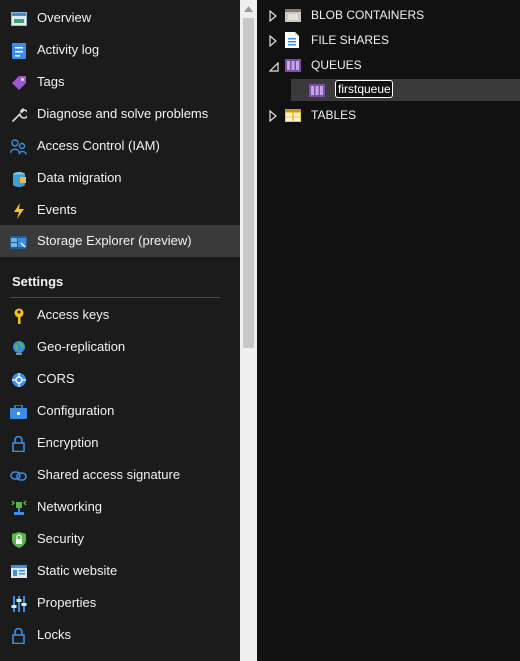  Describe the element at coordinates (38, 281) in the screenshot. I see `settings-section-title: Settings` at that location.